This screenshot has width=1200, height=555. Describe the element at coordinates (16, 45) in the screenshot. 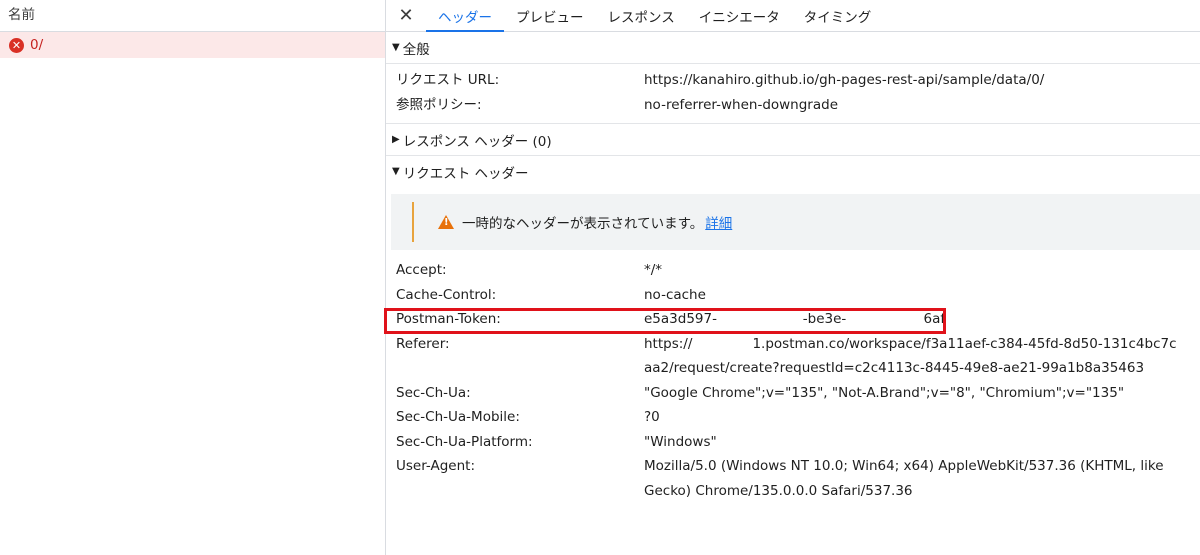

I see `error-icon: ✕` at that location.